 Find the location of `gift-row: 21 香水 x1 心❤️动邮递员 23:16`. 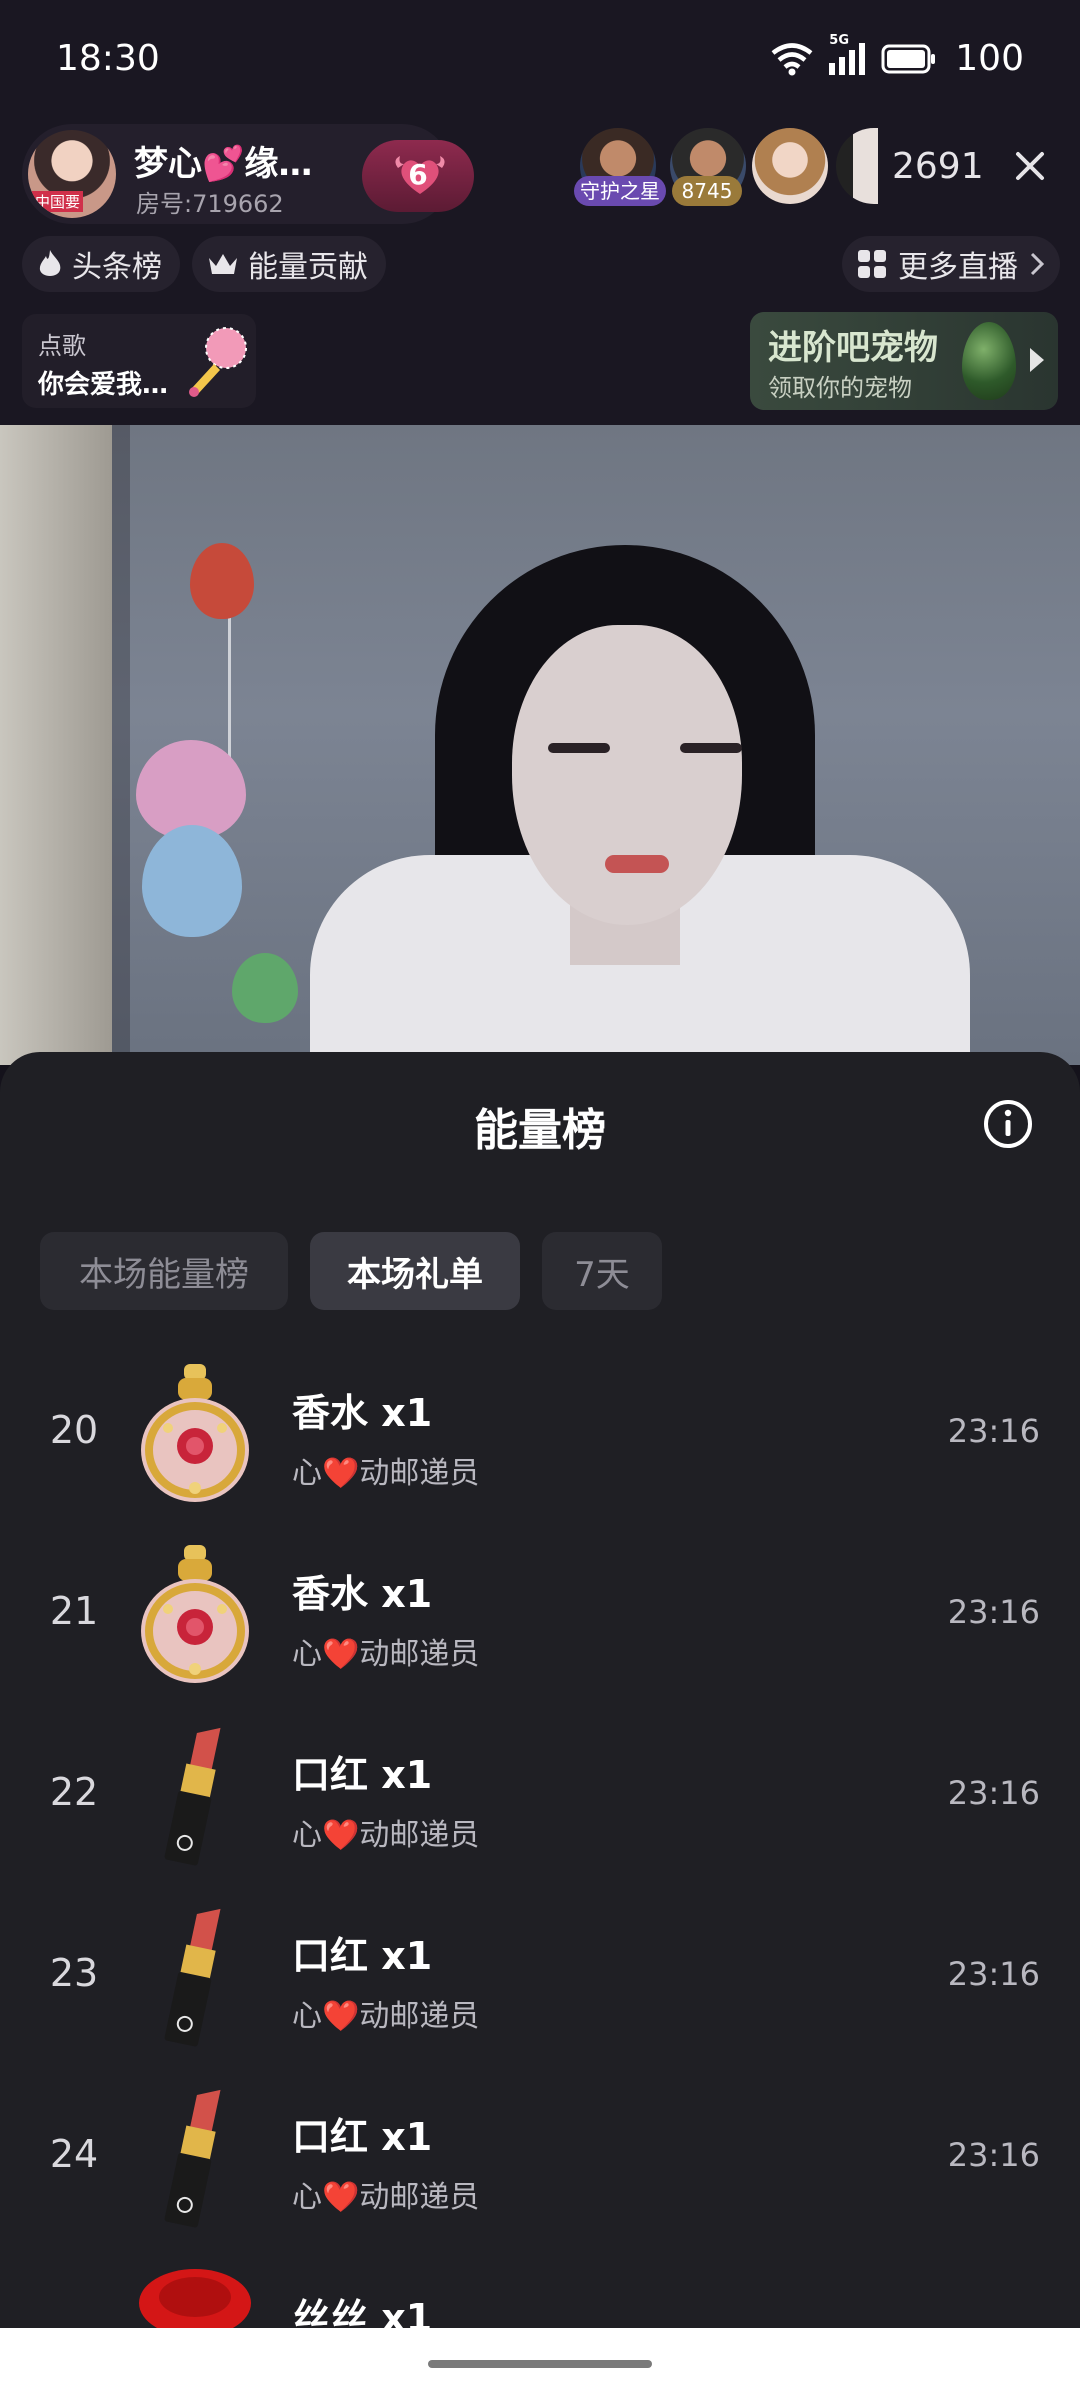

gift-row: 21 香水 x1 心❤️动邮递员 23:16 is located at coordinates (540, 1623).